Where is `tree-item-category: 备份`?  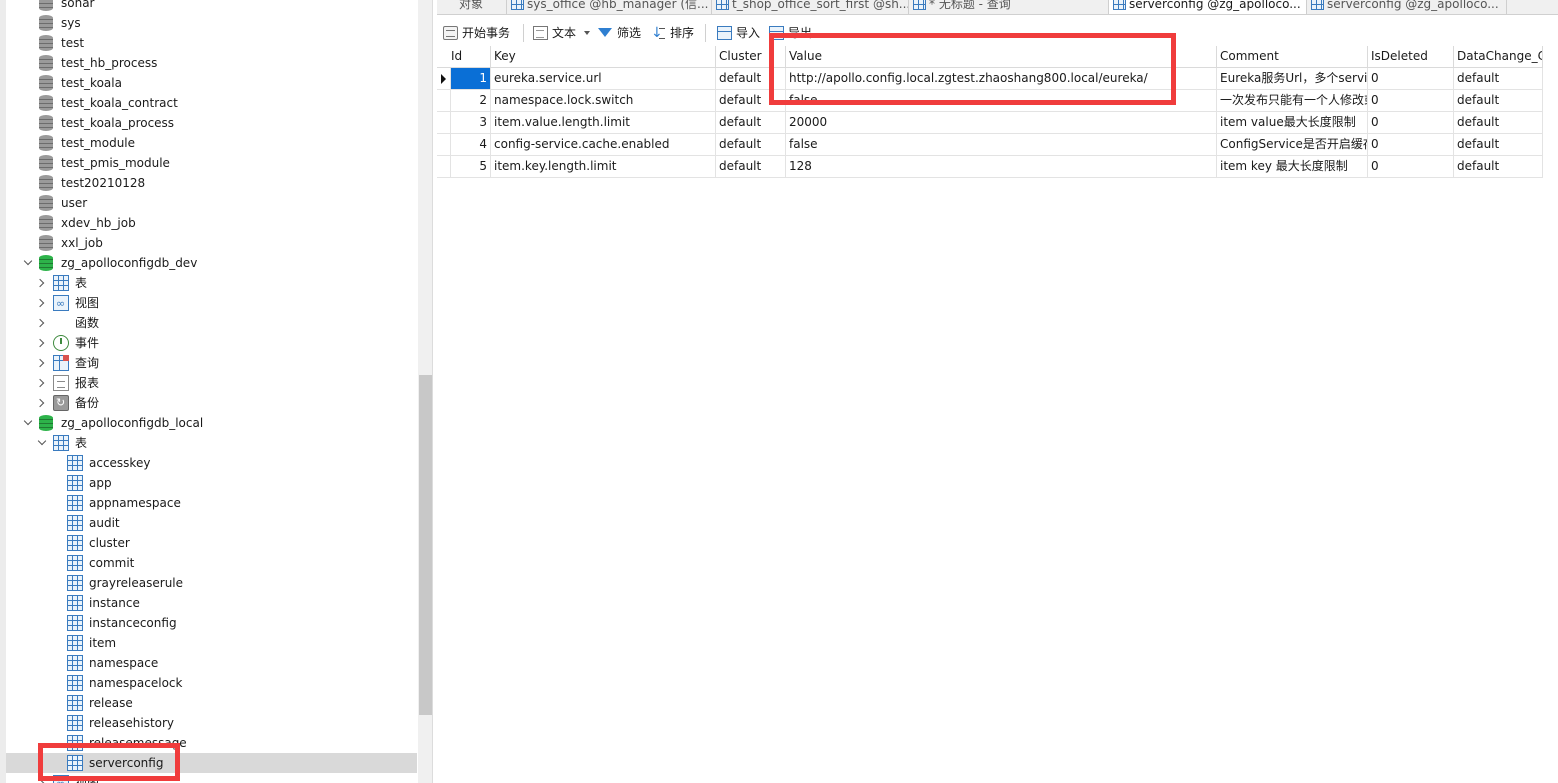 tree-item-category: 备份 is located at coordinates (211, 403).